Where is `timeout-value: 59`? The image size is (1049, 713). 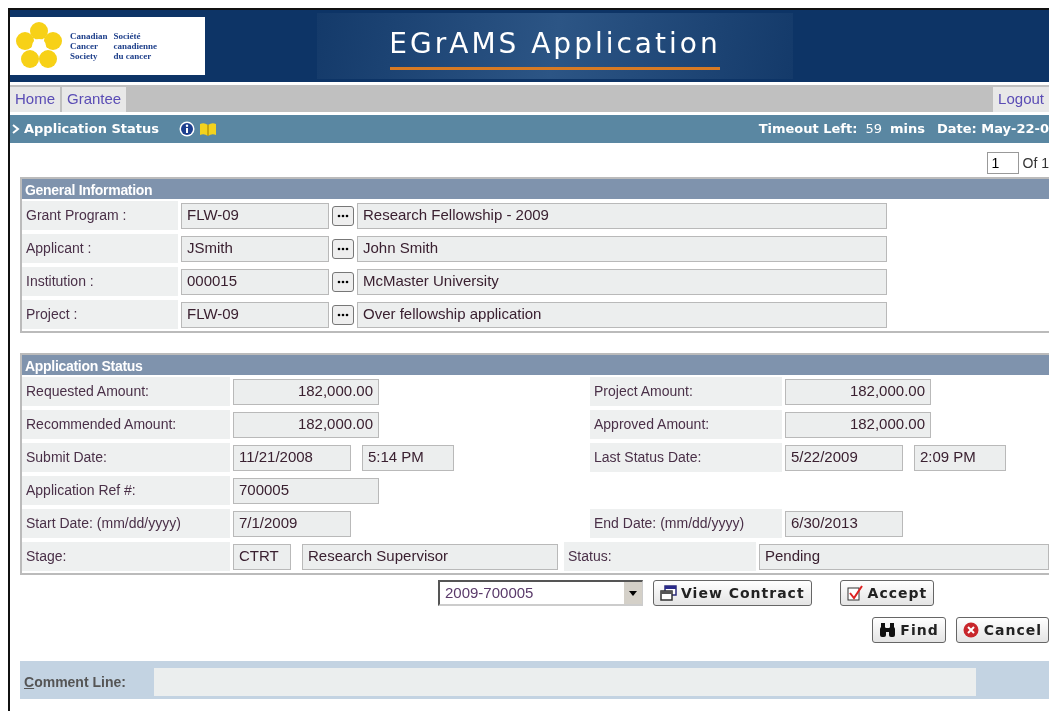 timeout-value: 59 is located at coordinates (873, 129).